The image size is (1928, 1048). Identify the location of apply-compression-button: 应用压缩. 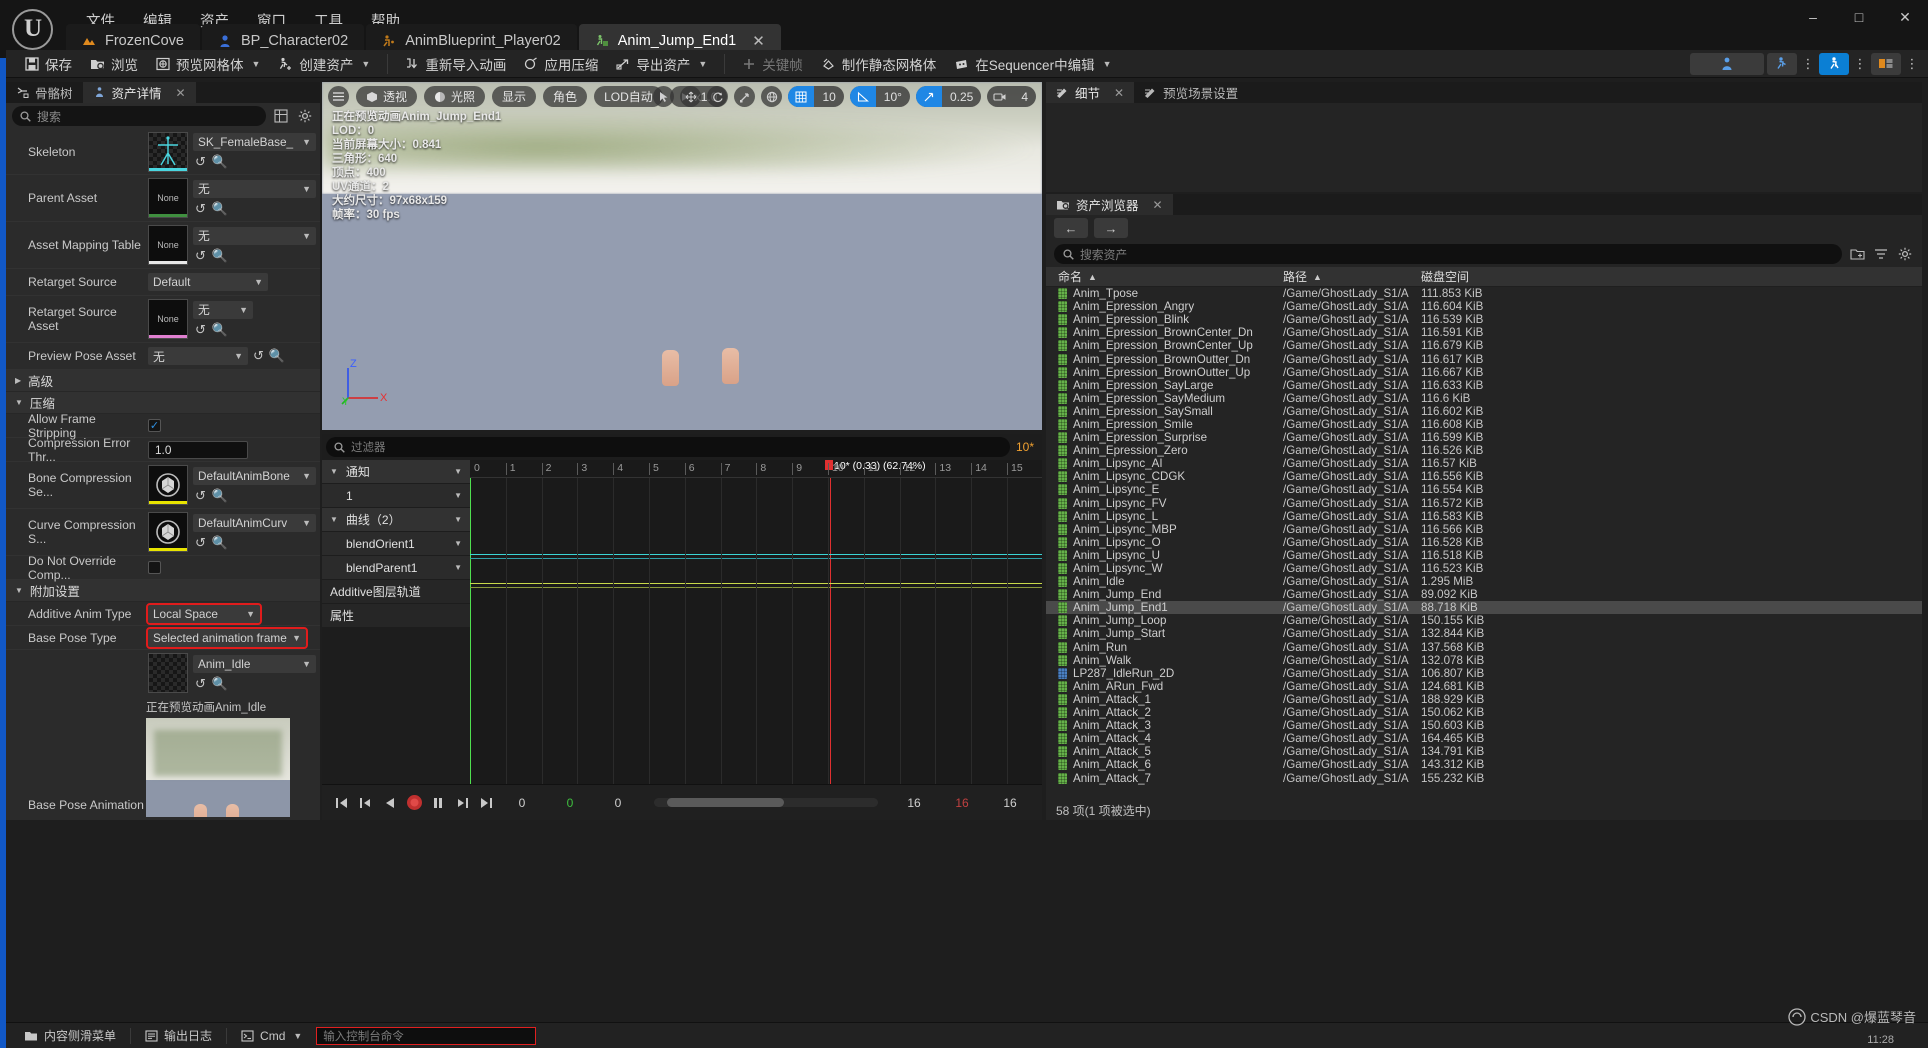
(561, 64).